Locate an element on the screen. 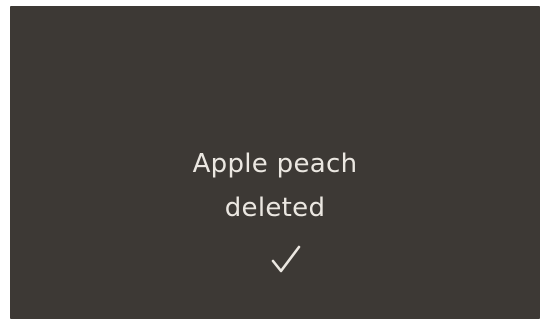  checkmark-icon is located at coordinates (286, 259).